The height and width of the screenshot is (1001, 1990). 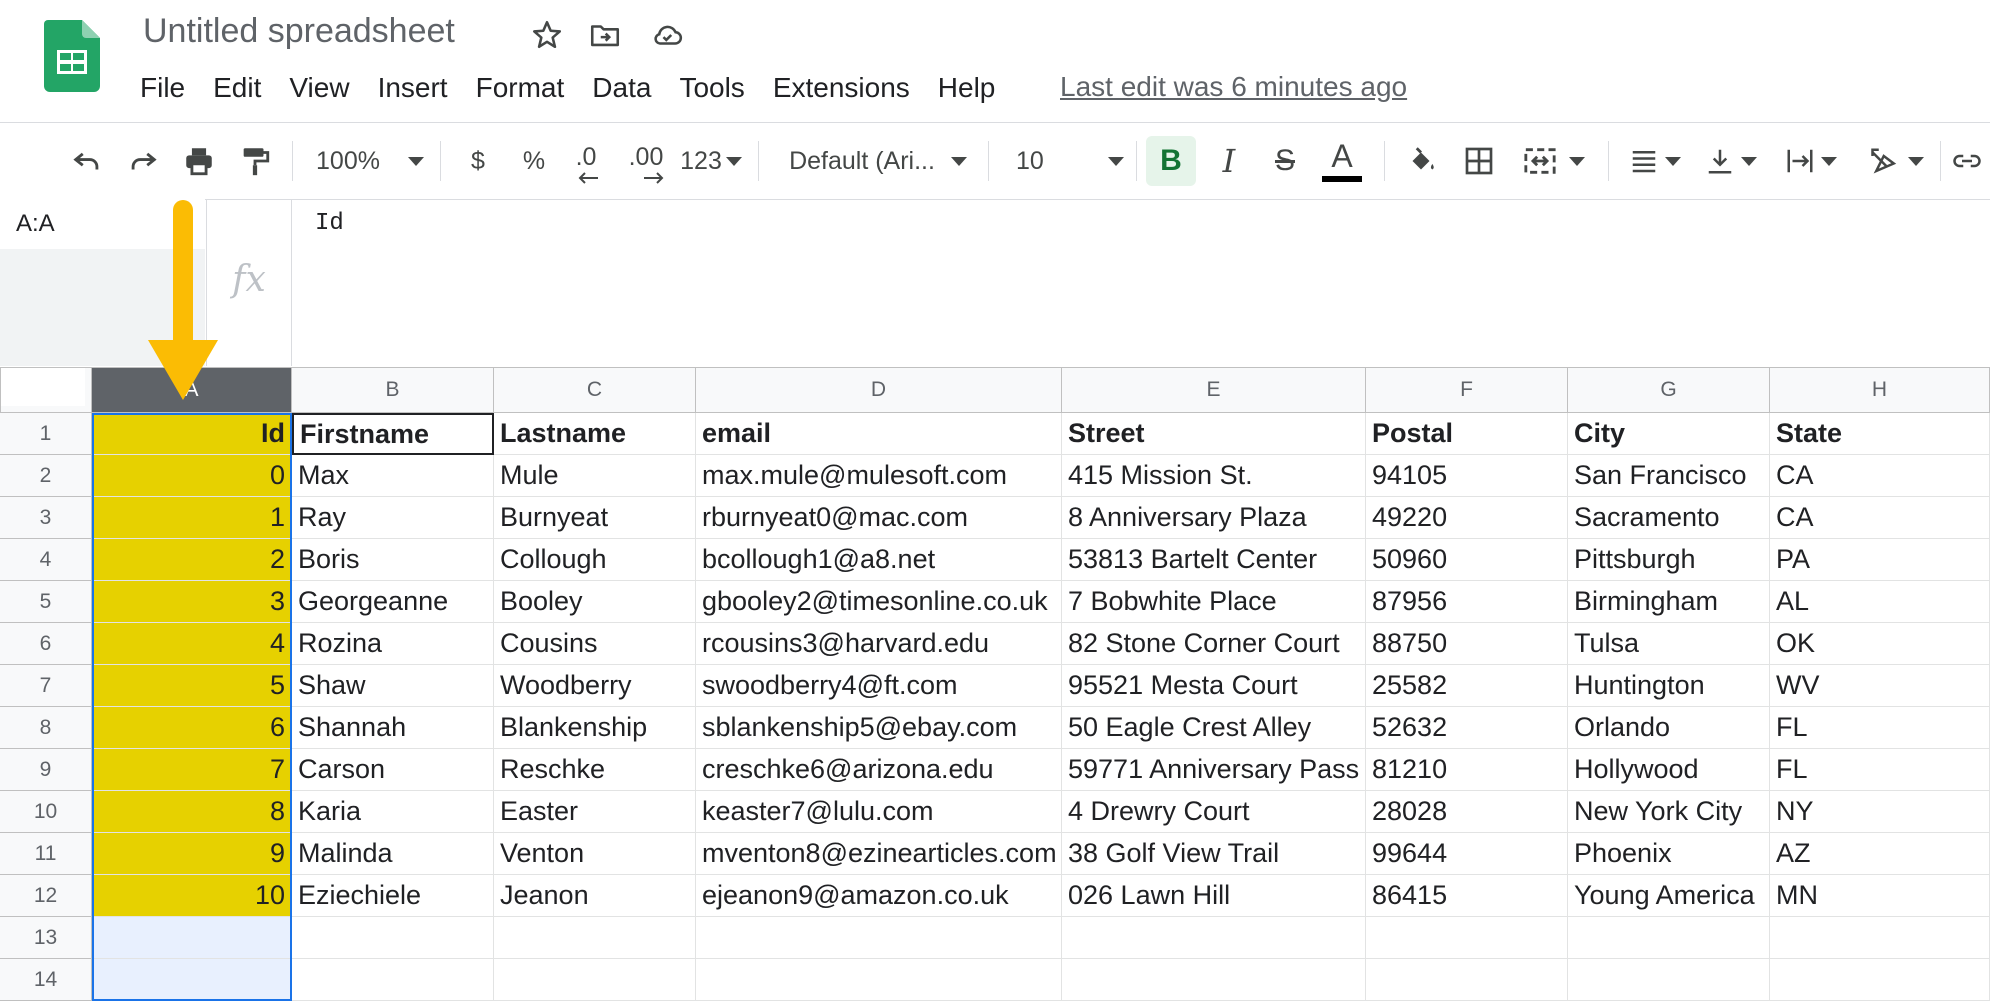 What do you see at coordinates (1669, 812) in the screenshot?
I see `cell-g10: New York City` at bounding box center [1669, 812].